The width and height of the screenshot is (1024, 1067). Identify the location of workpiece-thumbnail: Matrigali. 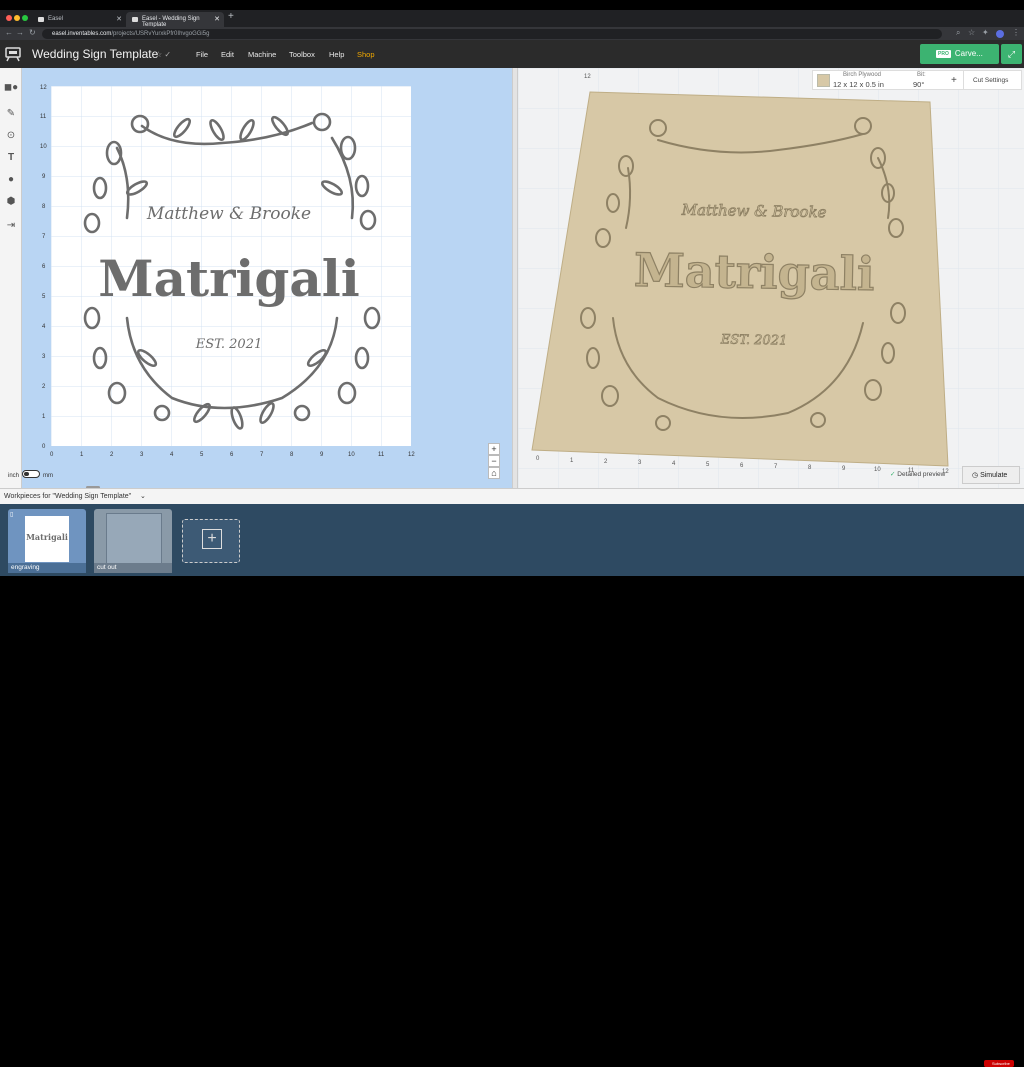
(47, 539).